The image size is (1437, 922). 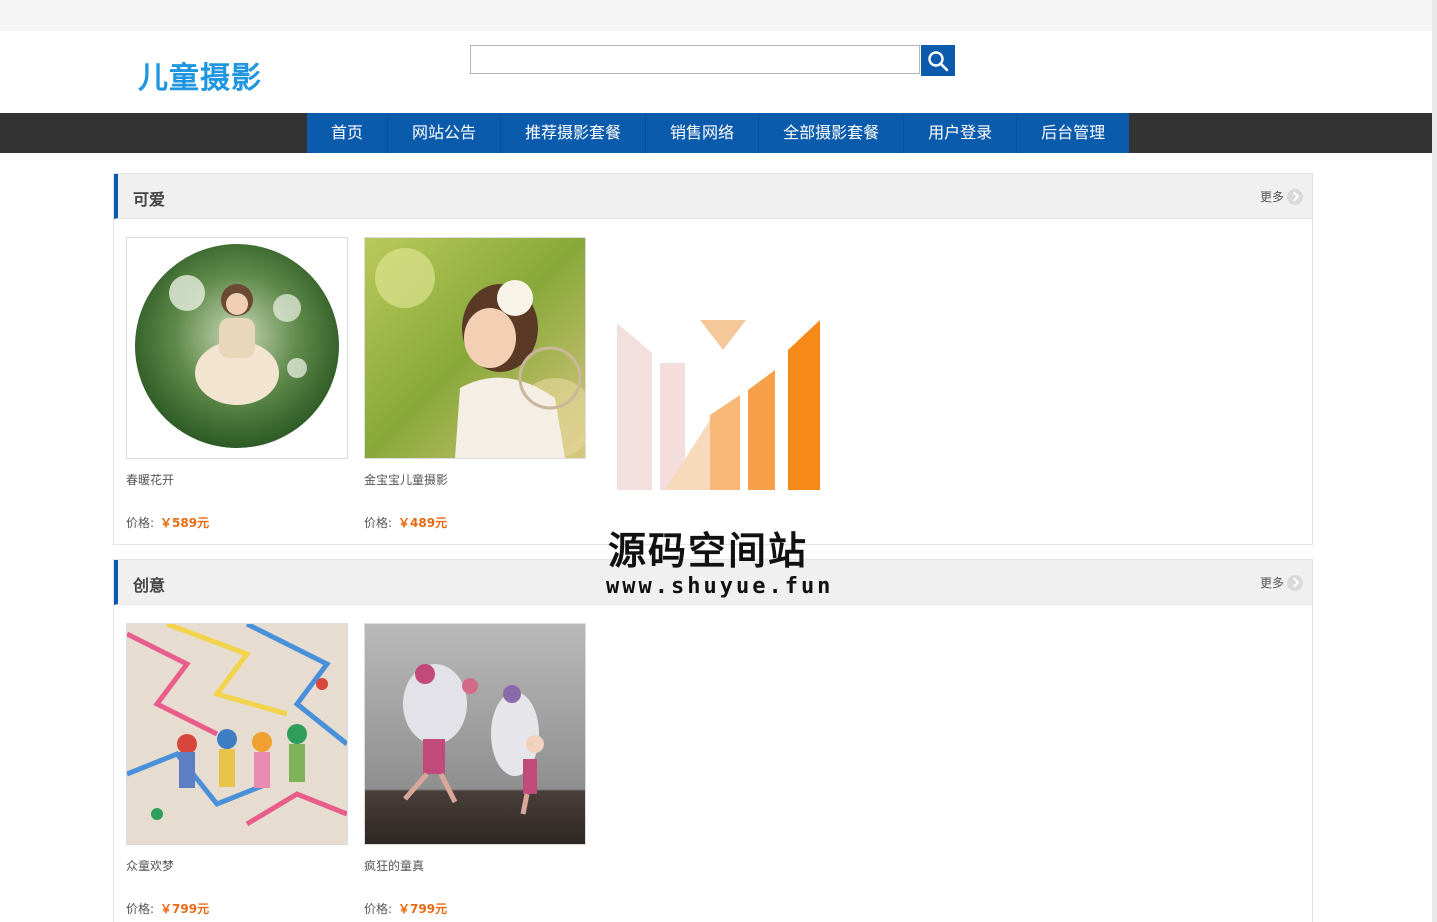 What do you see at coordinates (695, 59) in the screenshot?
I see `search-input` at bounding box center [695, 59].